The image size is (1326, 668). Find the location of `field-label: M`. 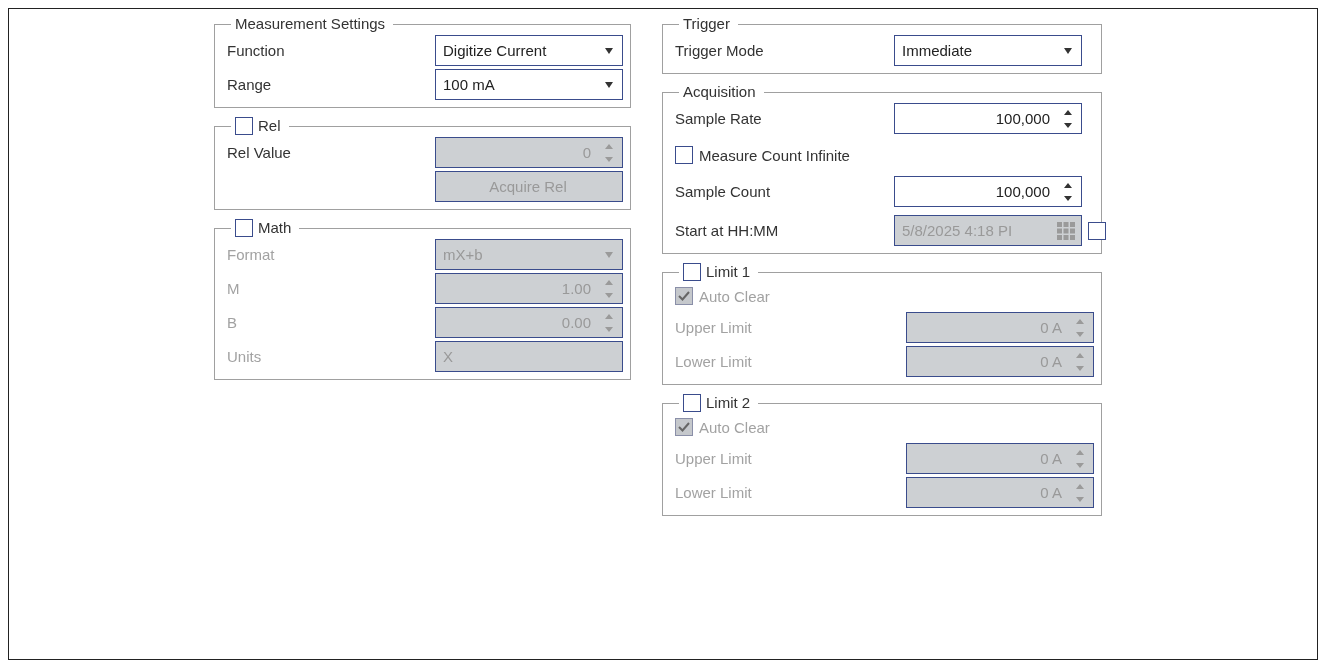

field-label: M is located at coordinates (234, 288).